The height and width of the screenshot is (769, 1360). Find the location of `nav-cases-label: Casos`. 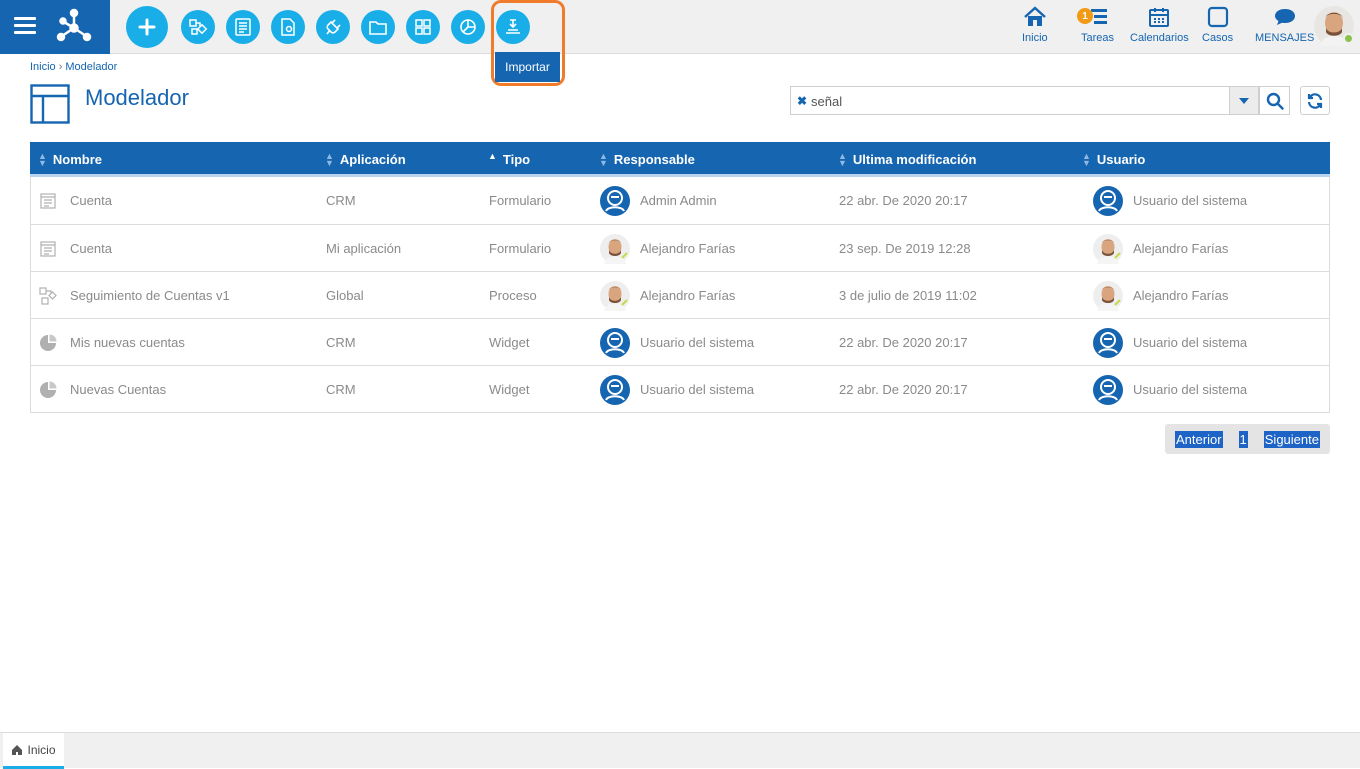

nav-cases-label: Casos is located at coordinates (1218, 38).